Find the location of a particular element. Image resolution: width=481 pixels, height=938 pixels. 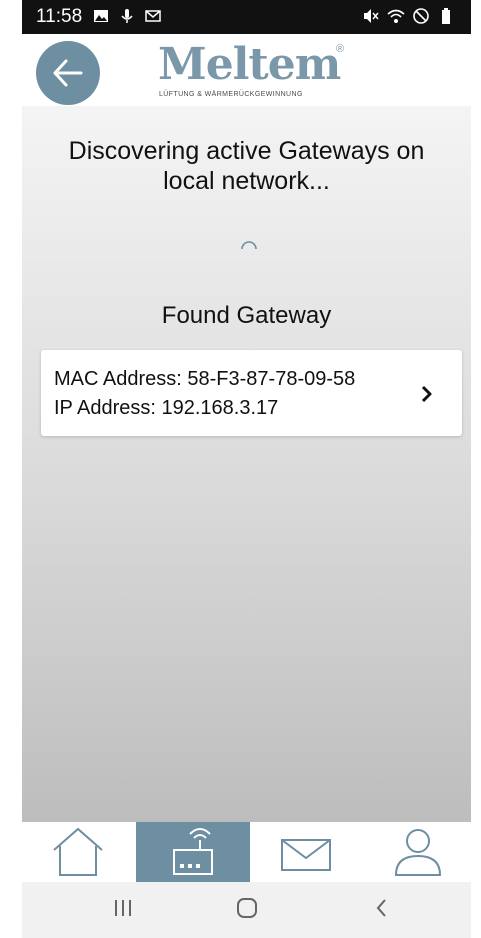

house-icon is located at coordinates (78, 851).